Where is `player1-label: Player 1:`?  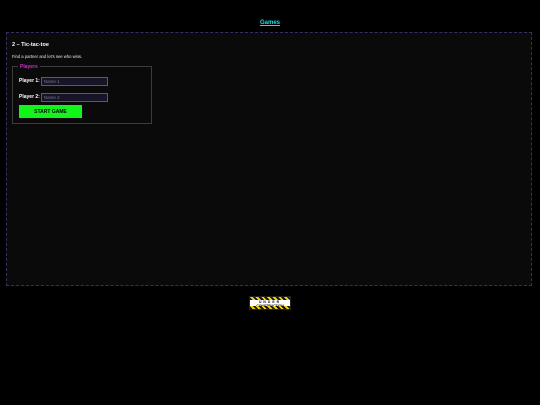 player1-label: Player 1: is located at coordinates (29, 81).